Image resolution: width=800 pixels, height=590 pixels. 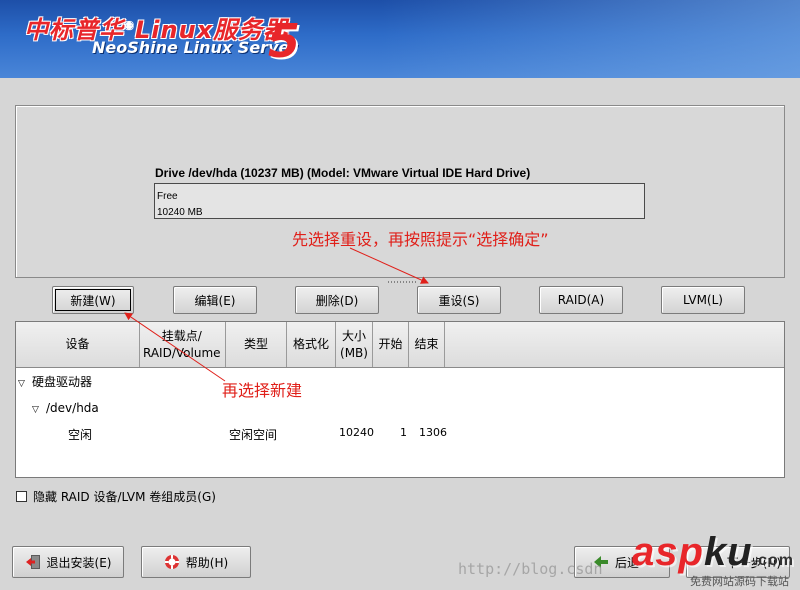 What do you see at coordinates (68, 562) in the screenshot?
I see `exit-install-button: 退出安装(E)` at bounding box center [68, 562].